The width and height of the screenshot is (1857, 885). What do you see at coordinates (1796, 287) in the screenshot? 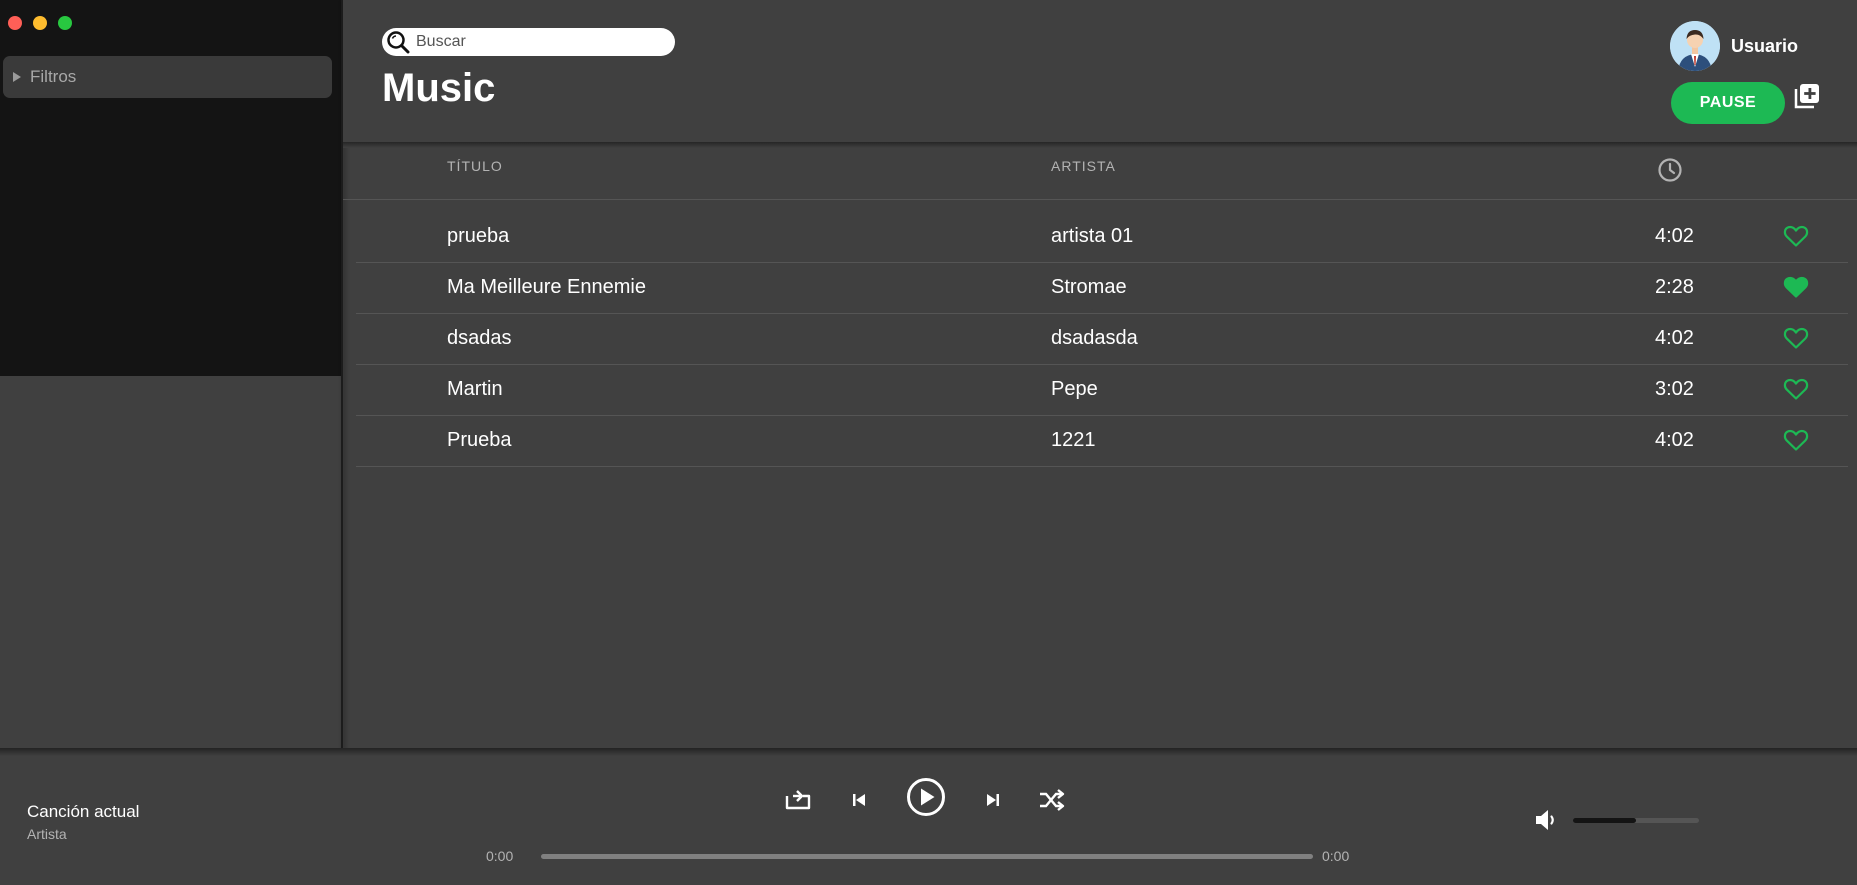
I see `heart-filled-icon` at bounding box center [1796, 287].